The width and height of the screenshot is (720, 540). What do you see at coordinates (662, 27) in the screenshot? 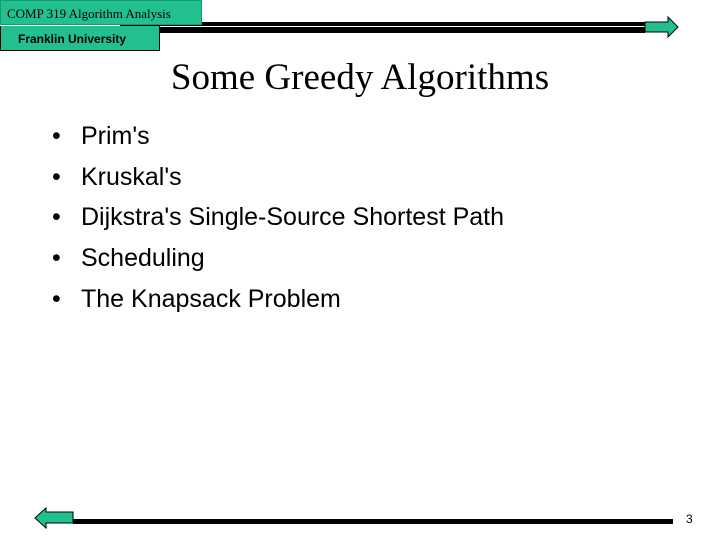
I see `arrow-right-icon` at bounding box center [662, 27].